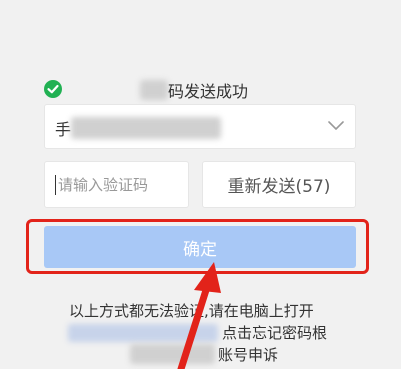 Image resolution: width=401 pixels, height=369 pixels. What do you see at coordinates (279, 184) in the screenshot?
I see `resend-code-button: 重新发送(57)` at bounding box center [279, 184].